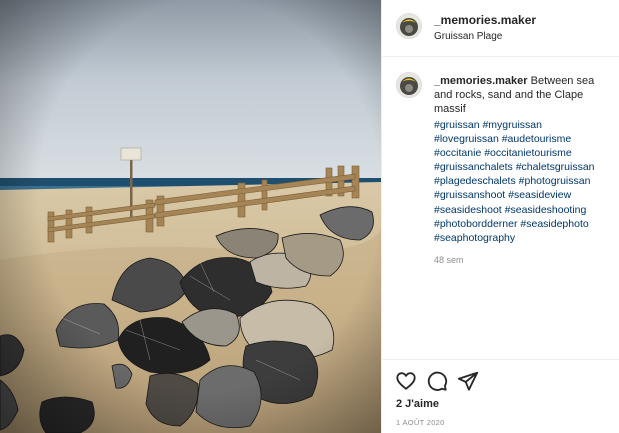 The width and height of the screenshot is (619, 433). Describe the element at coordinates (526, 195) in the screenshot. I see `hashtag-line: #gruissanshoot #seasideview` at that location.